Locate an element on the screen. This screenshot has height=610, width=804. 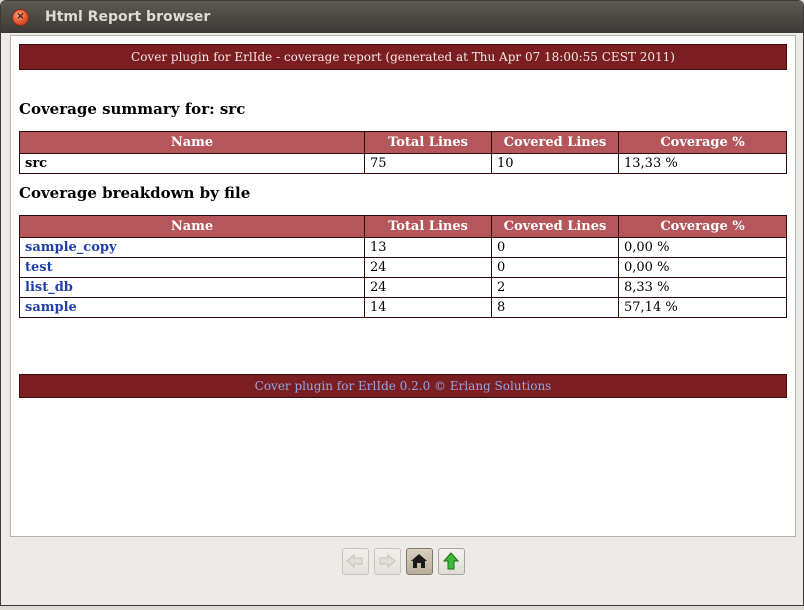
row-total-lines: 14 is located at coordinates (428, 307).